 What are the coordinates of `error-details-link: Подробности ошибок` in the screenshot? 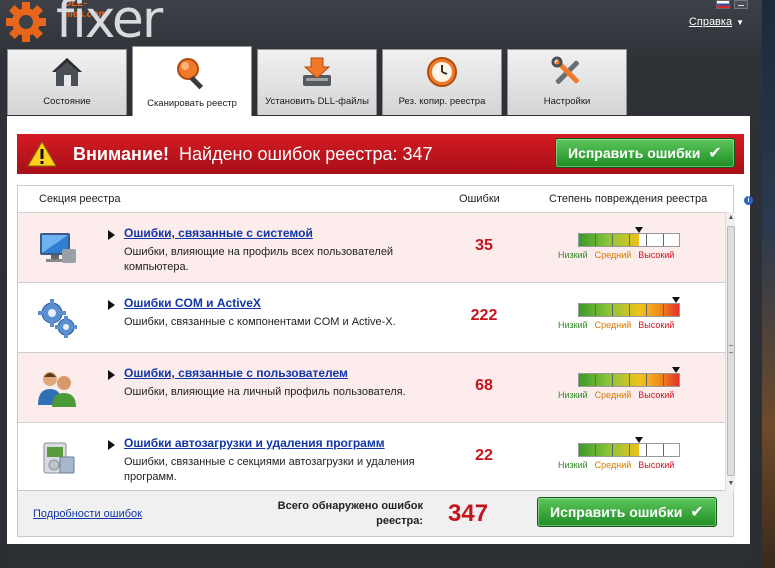 It's located at (87, 514).